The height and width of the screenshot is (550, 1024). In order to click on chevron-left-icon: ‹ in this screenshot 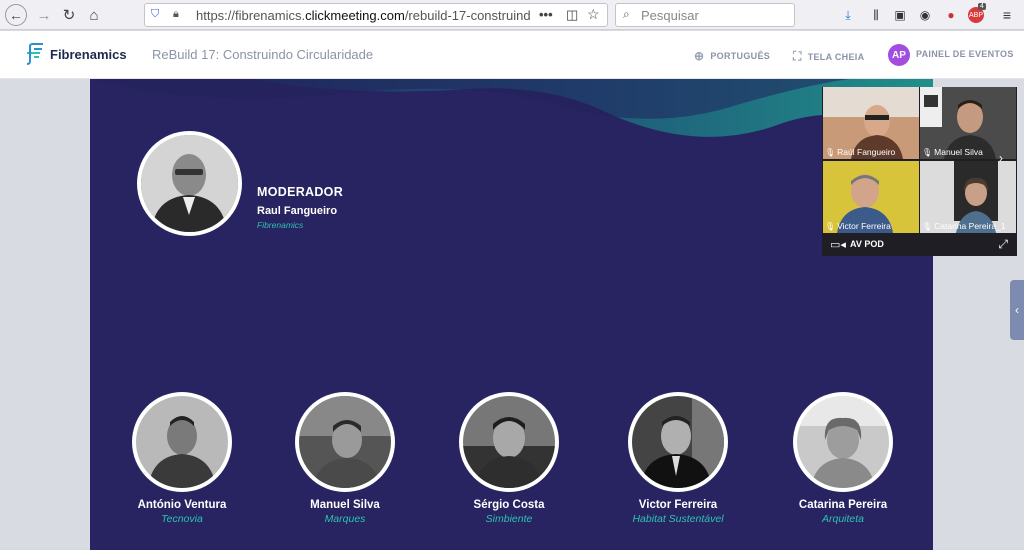, I will do `click(1017, 310)`.